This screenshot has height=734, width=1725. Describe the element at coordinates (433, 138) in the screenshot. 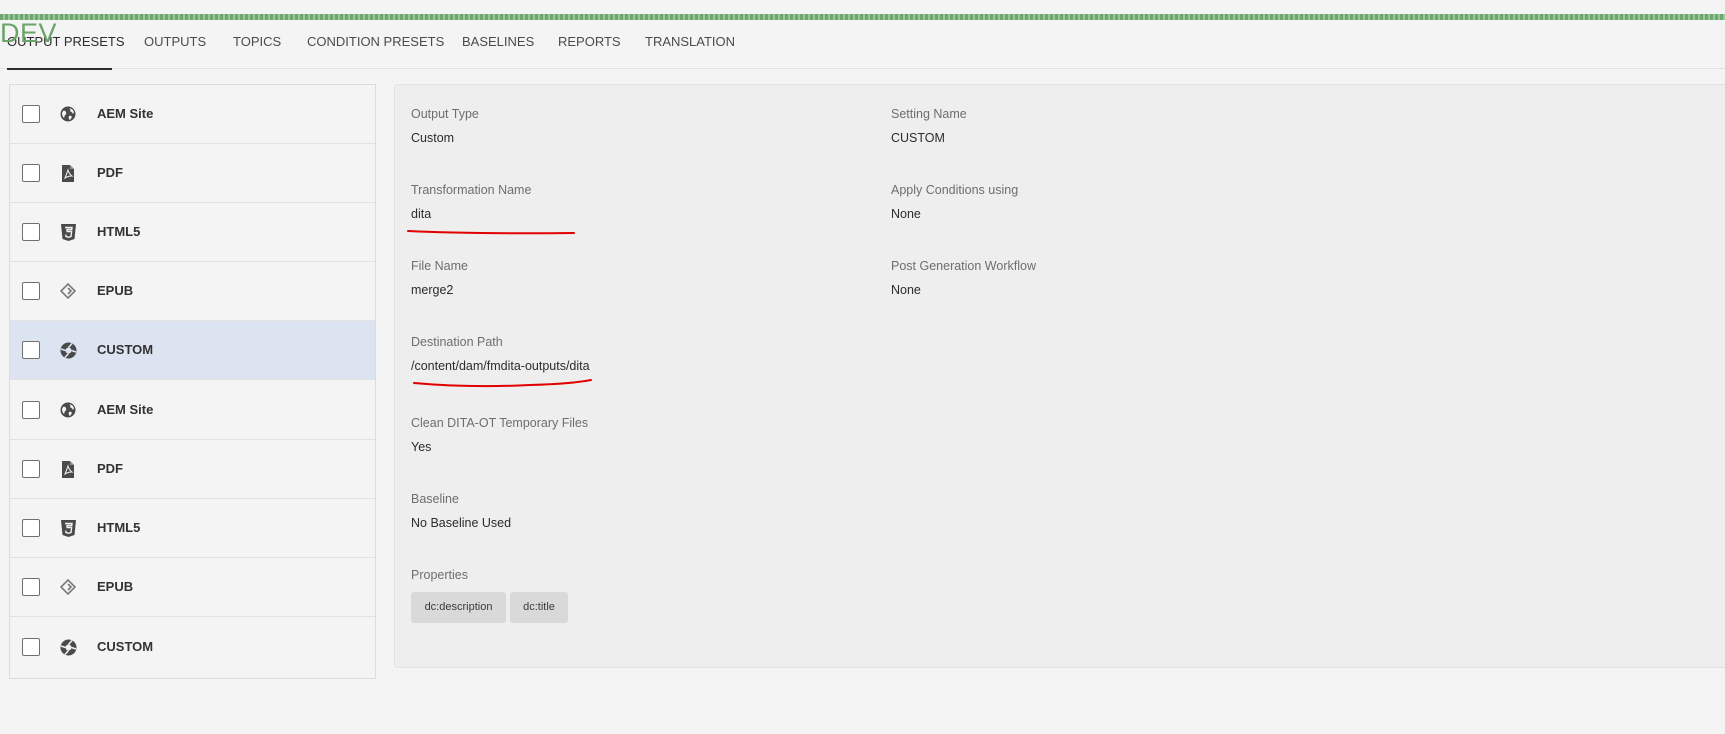

I see `field-value: Custom` at that location.